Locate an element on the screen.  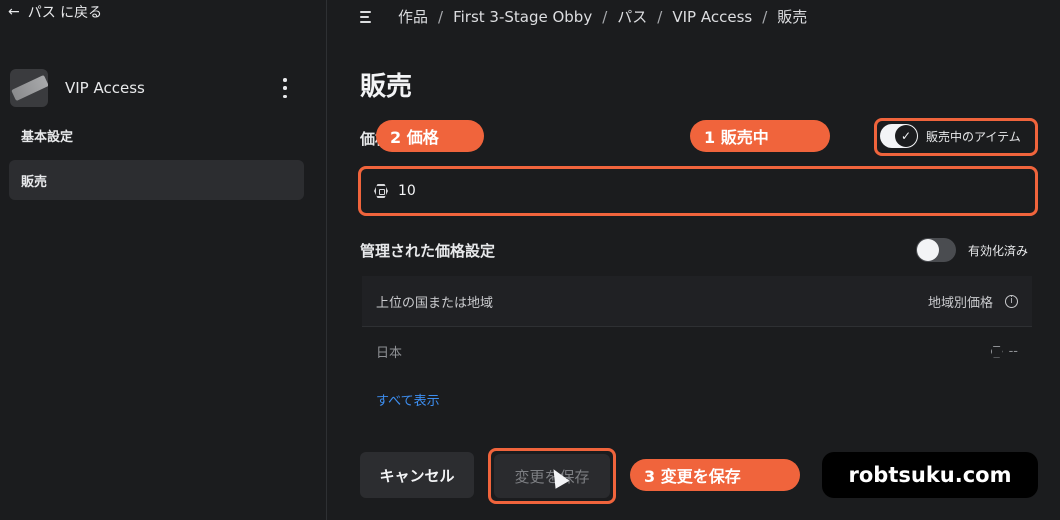
show-all-link: すべて表示 is located at coordinates (408, 399).